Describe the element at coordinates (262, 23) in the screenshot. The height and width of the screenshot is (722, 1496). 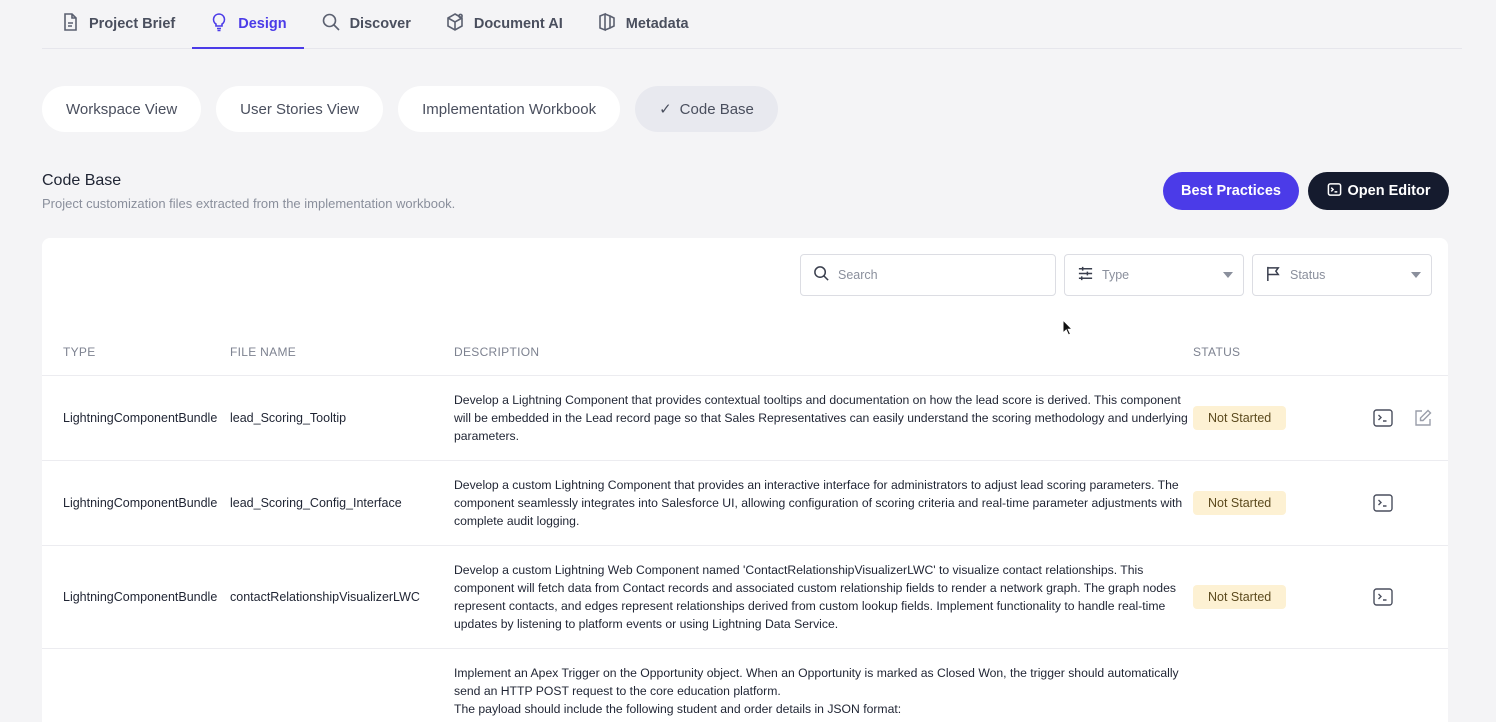
I see `tab-label: Design` at that location.